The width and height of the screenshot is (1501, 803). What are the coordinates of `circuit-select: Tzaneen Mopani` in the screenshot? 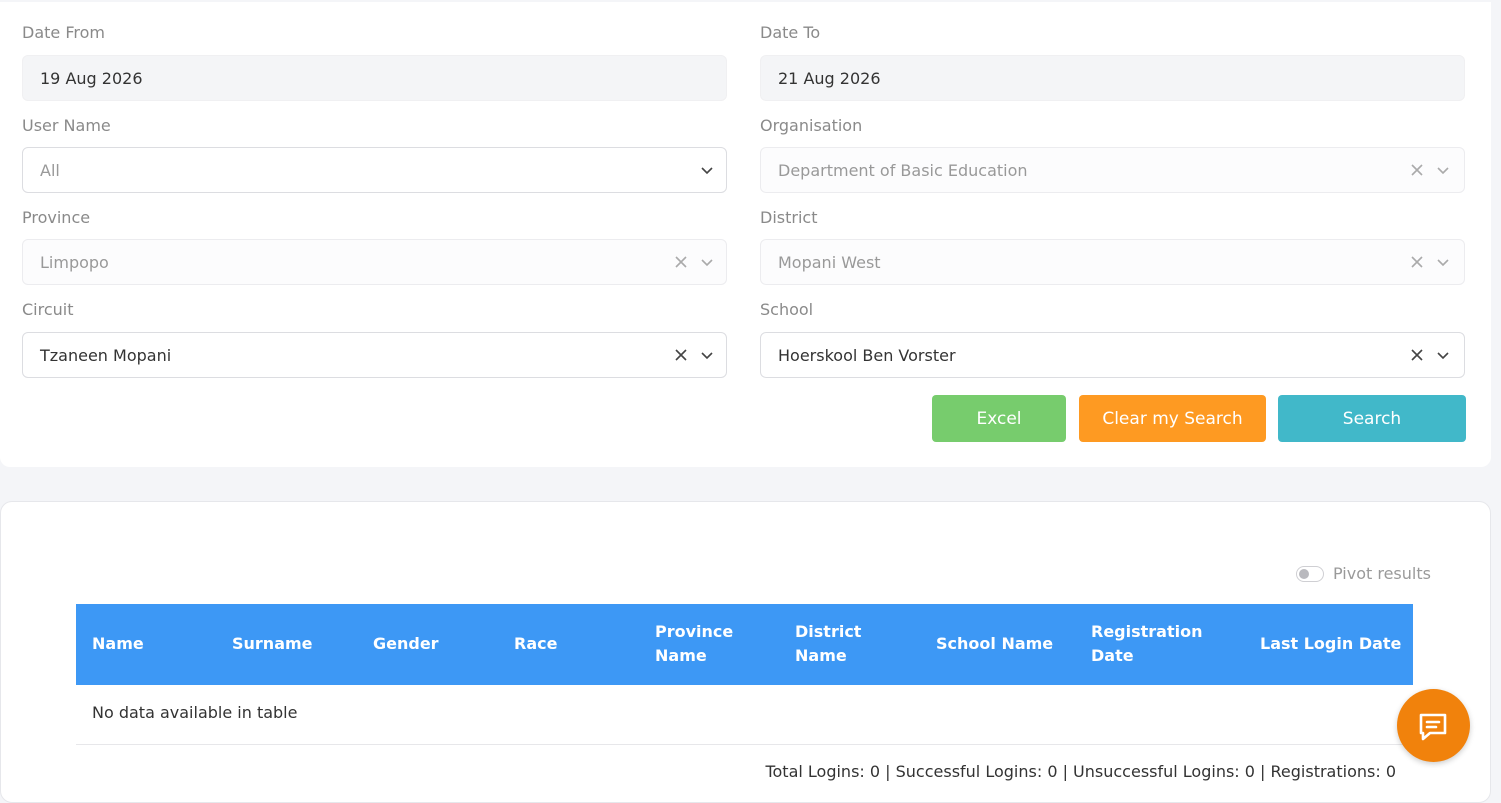 It's located at (374, 355).